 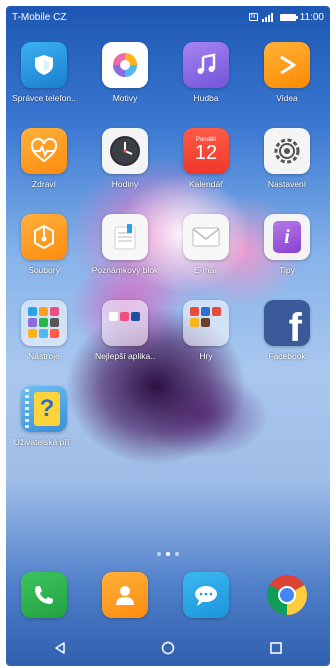 I want to click on app-music: Hudba, so click(x=206, y=72).